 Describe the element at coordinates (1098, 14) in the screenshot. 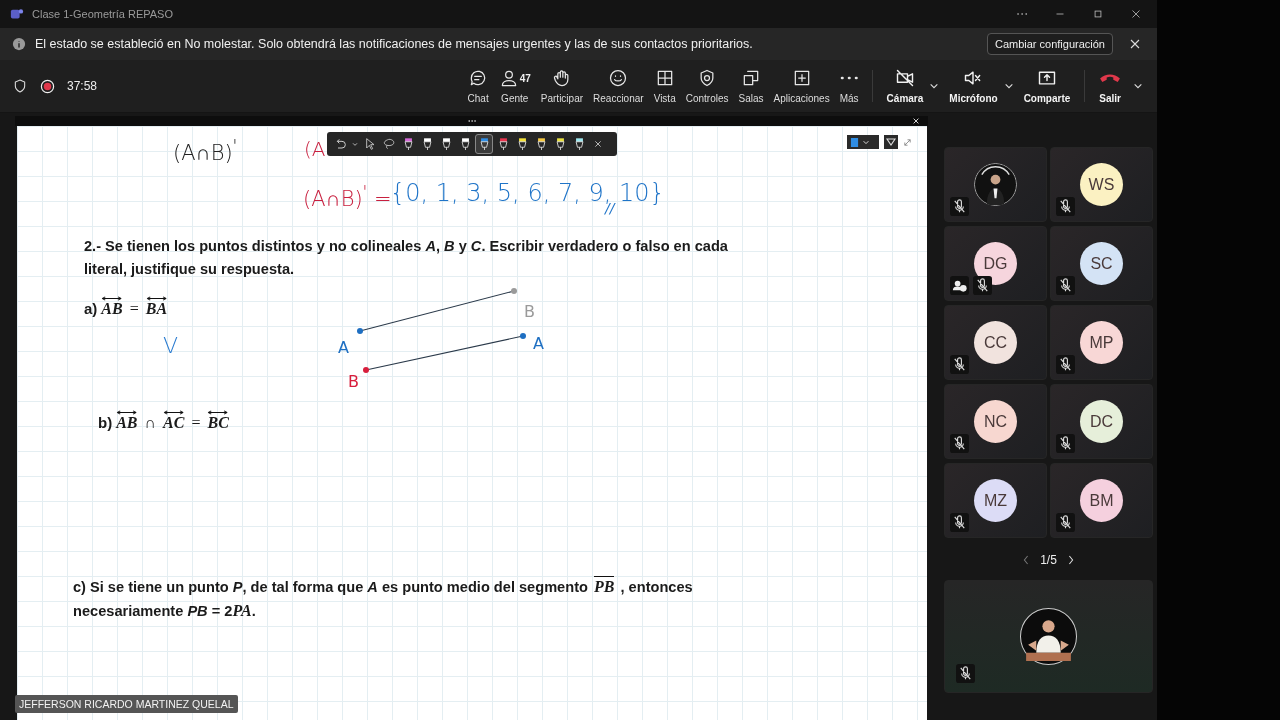

I see `maximize-icon` at that location.